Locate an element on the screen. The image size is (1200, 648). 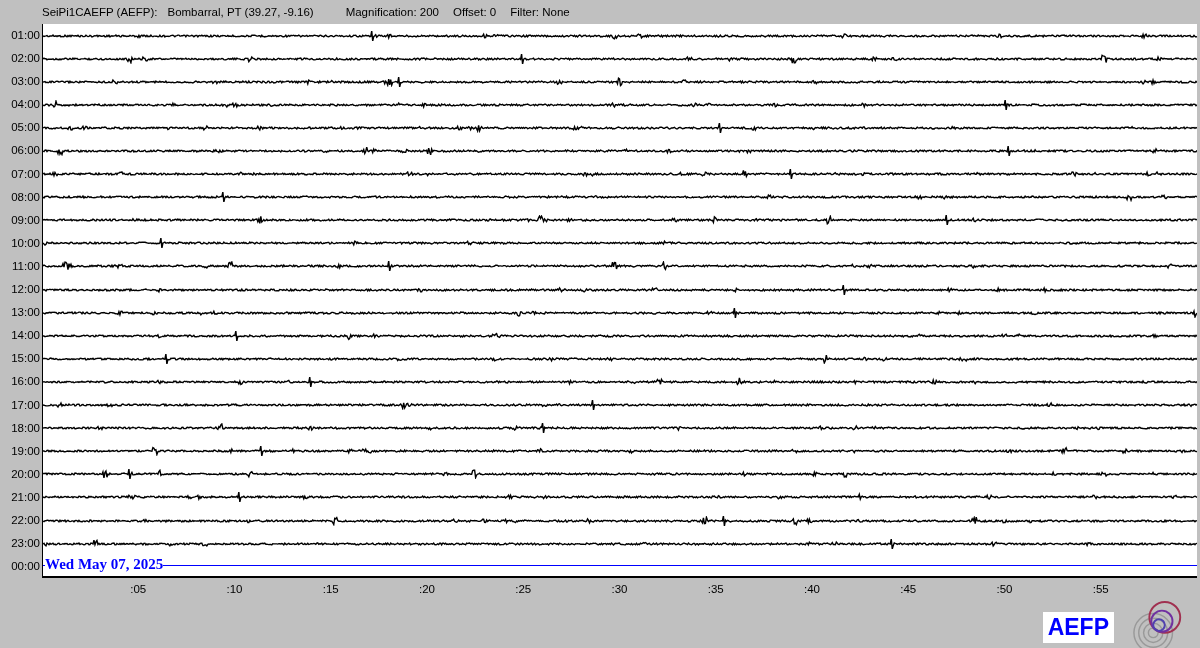
hour-label: 17:00 is located at coordinates (25, 405).